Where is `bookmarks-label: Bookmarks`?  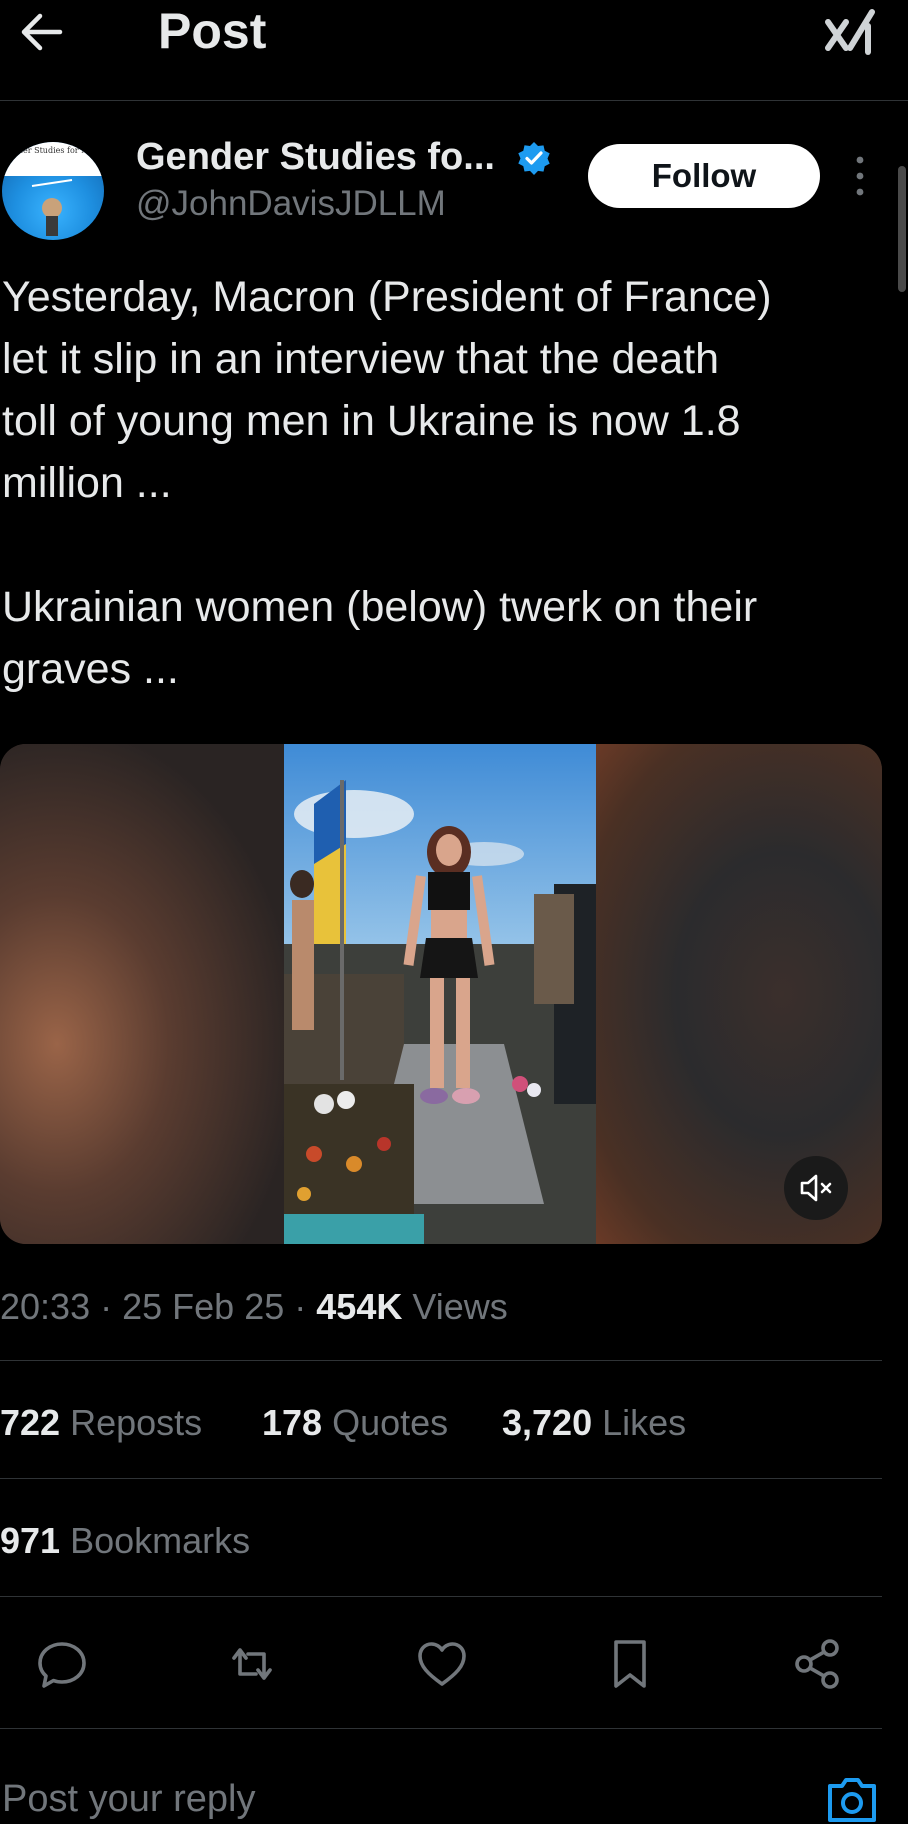
bookmarks-label: Bookmarks is located at coordinates (160, 1540).